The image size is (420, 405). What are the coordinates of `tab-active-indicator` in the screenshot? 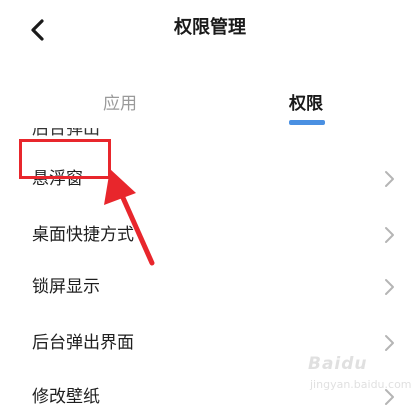 It's located at (307, 122).